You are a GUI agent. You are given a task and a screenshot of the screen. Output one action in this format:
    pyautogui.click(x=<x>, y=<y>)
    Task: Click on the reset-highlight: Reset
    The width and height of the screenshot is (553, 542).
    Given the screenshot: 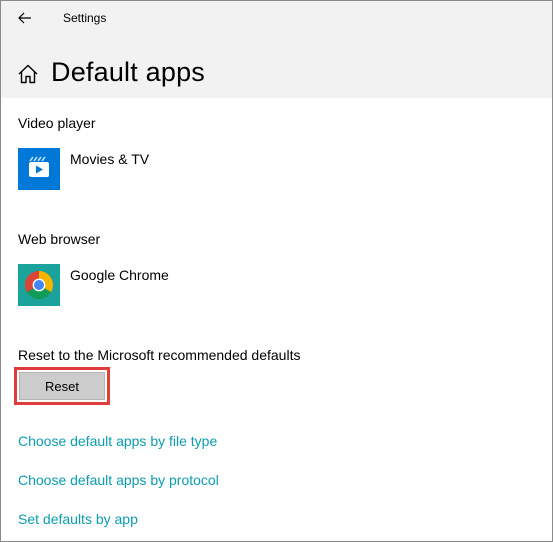 What is the action you would take?
    pyautogui.click(x=62, y=386)
    